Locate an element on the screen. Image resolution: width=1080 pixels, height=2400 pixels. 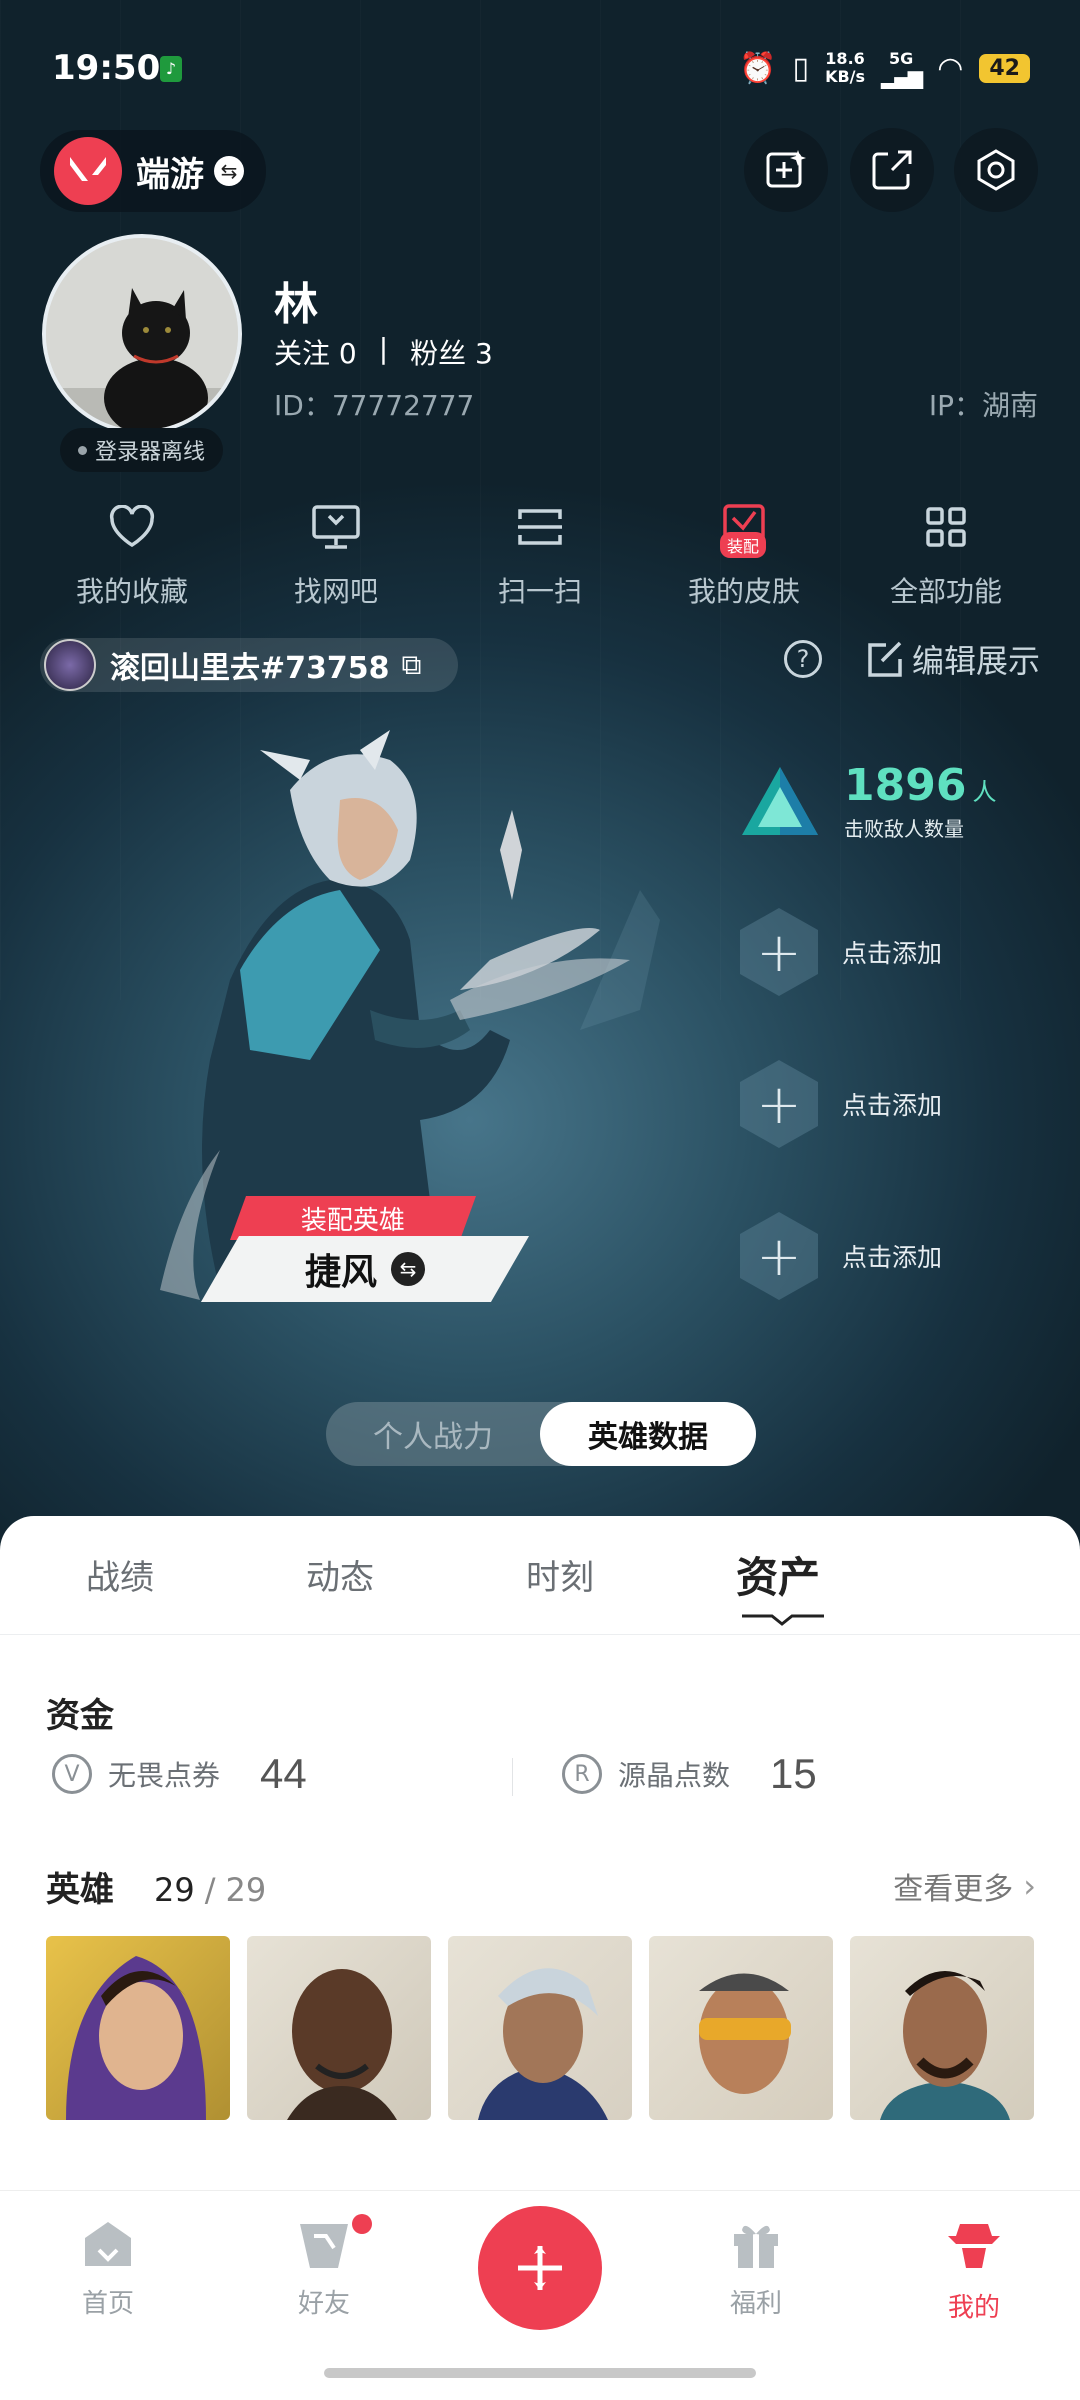
help-icon: ? is located at coordinates (803, 659).